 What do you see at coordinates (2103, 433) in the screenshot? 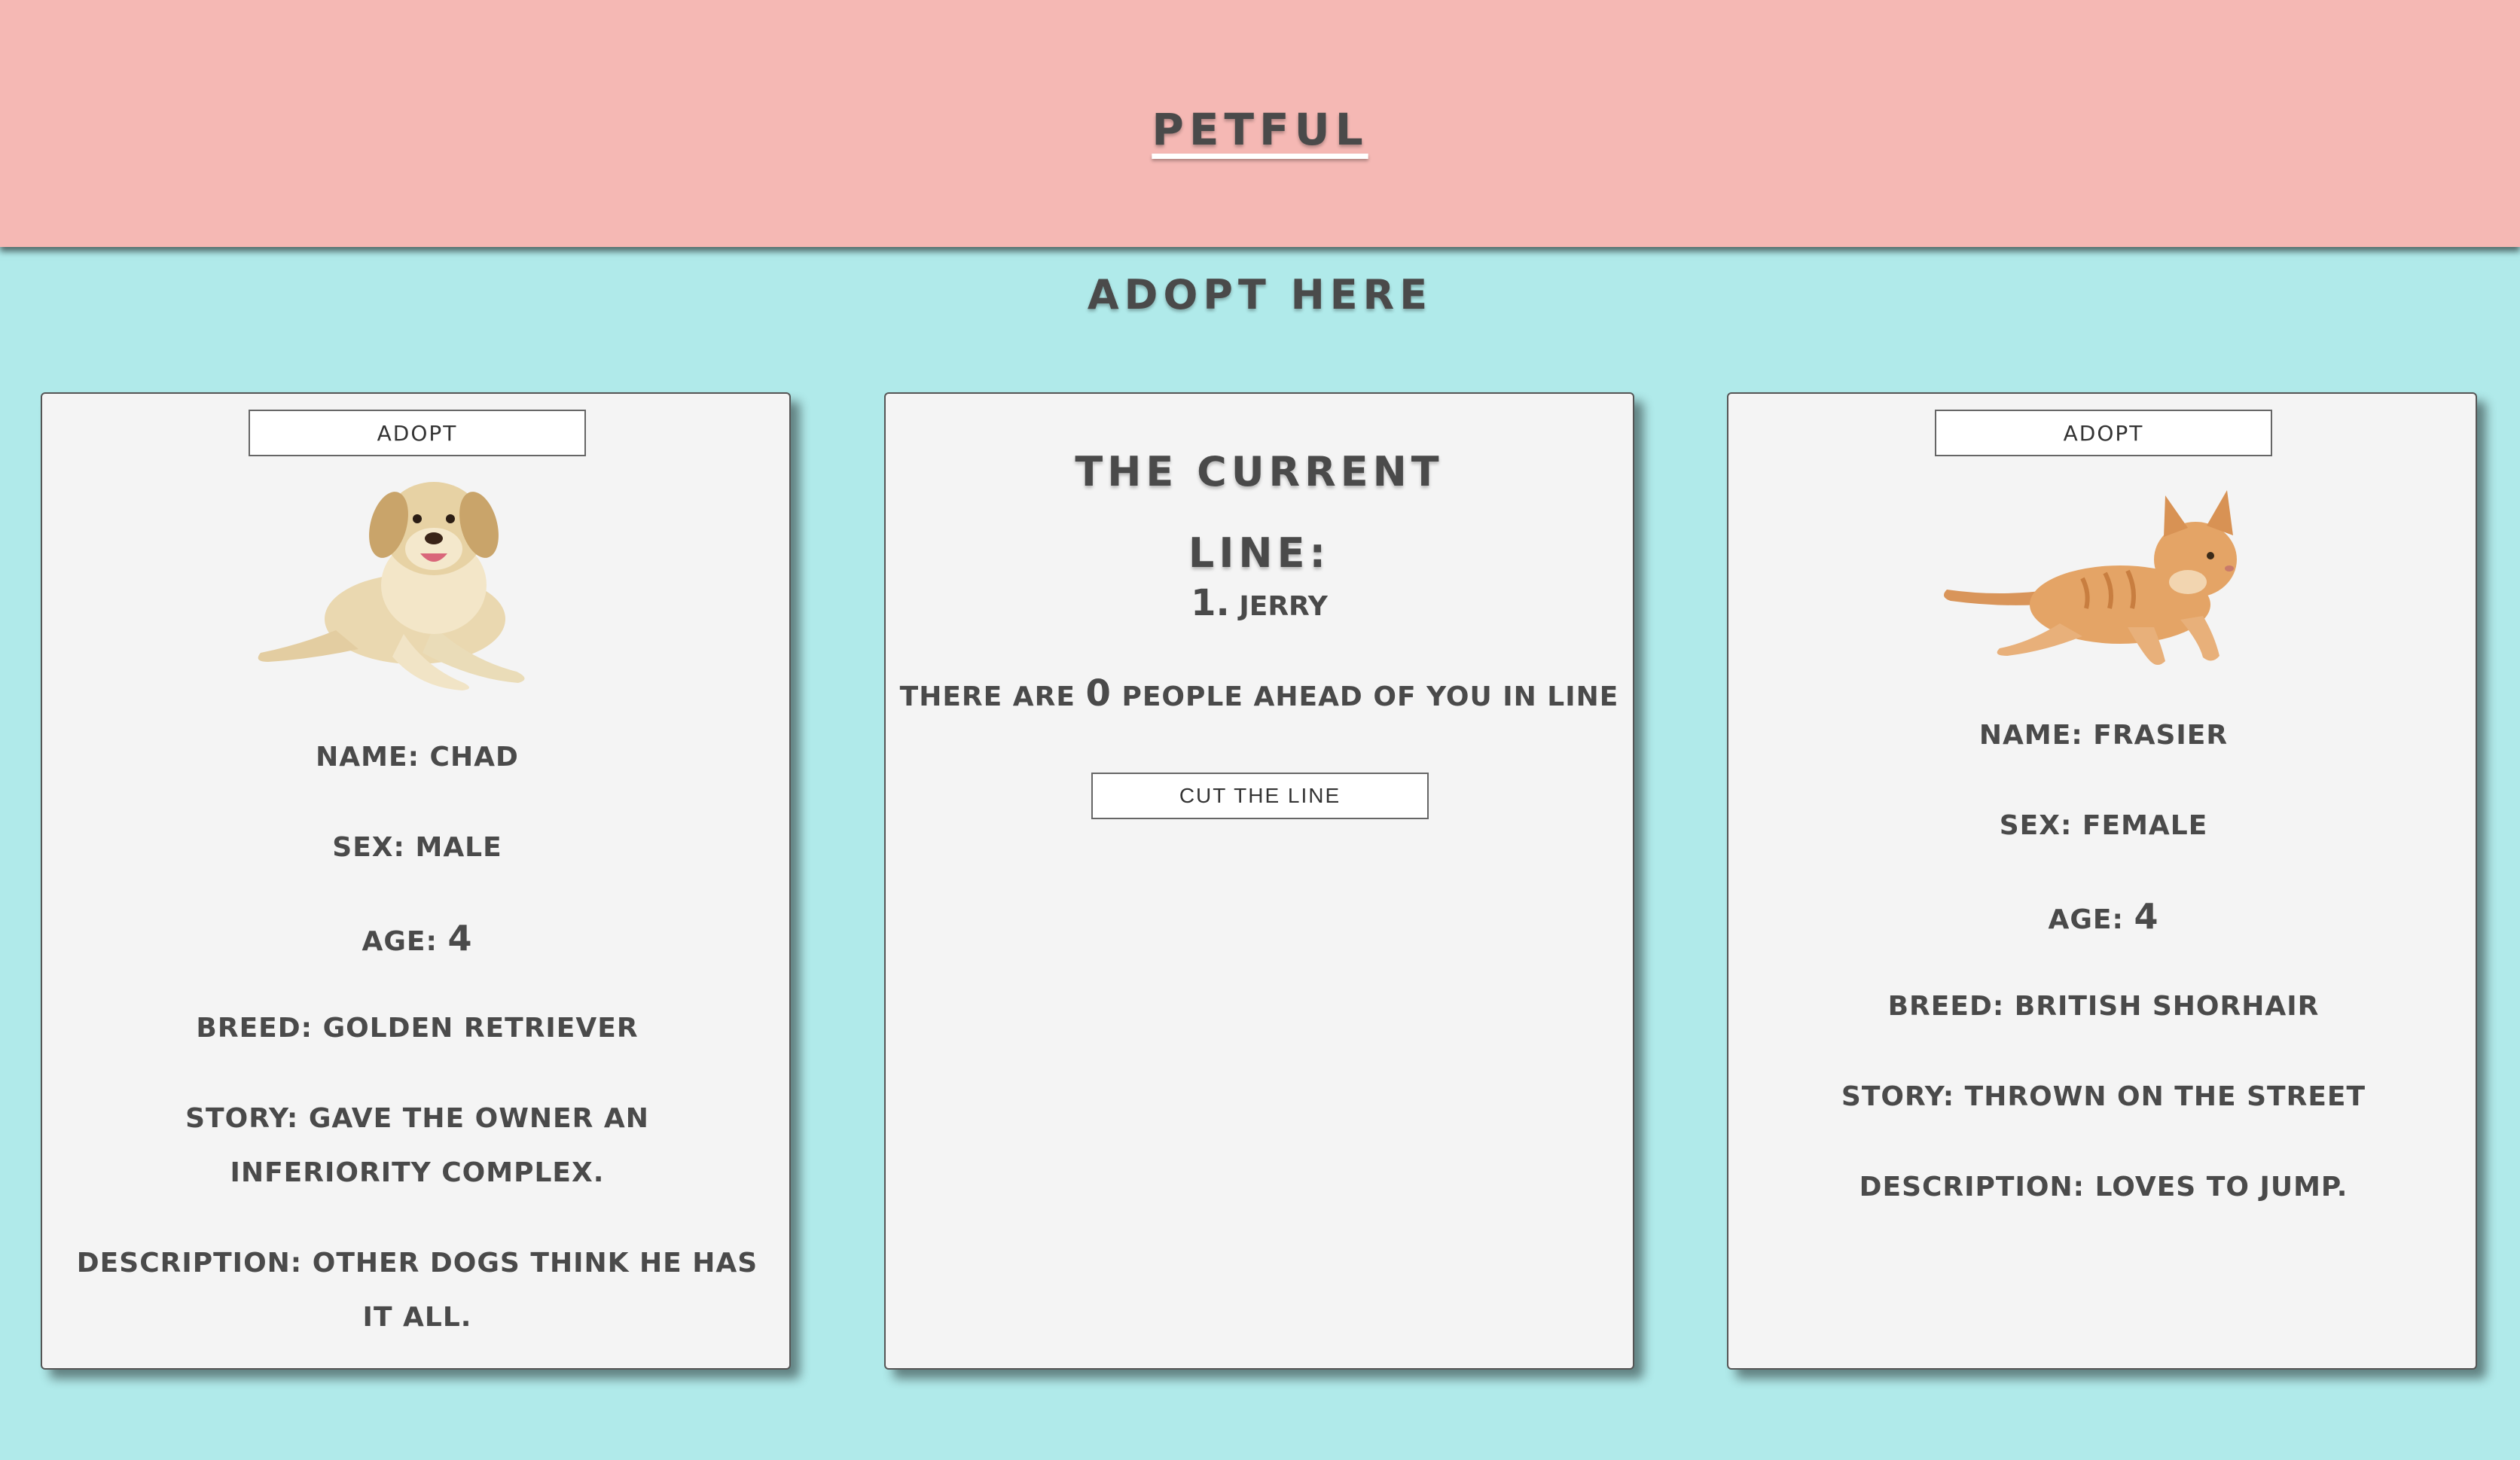
I see `adopt-cat-button: ADOPT` at bounding box center [2103, 433].